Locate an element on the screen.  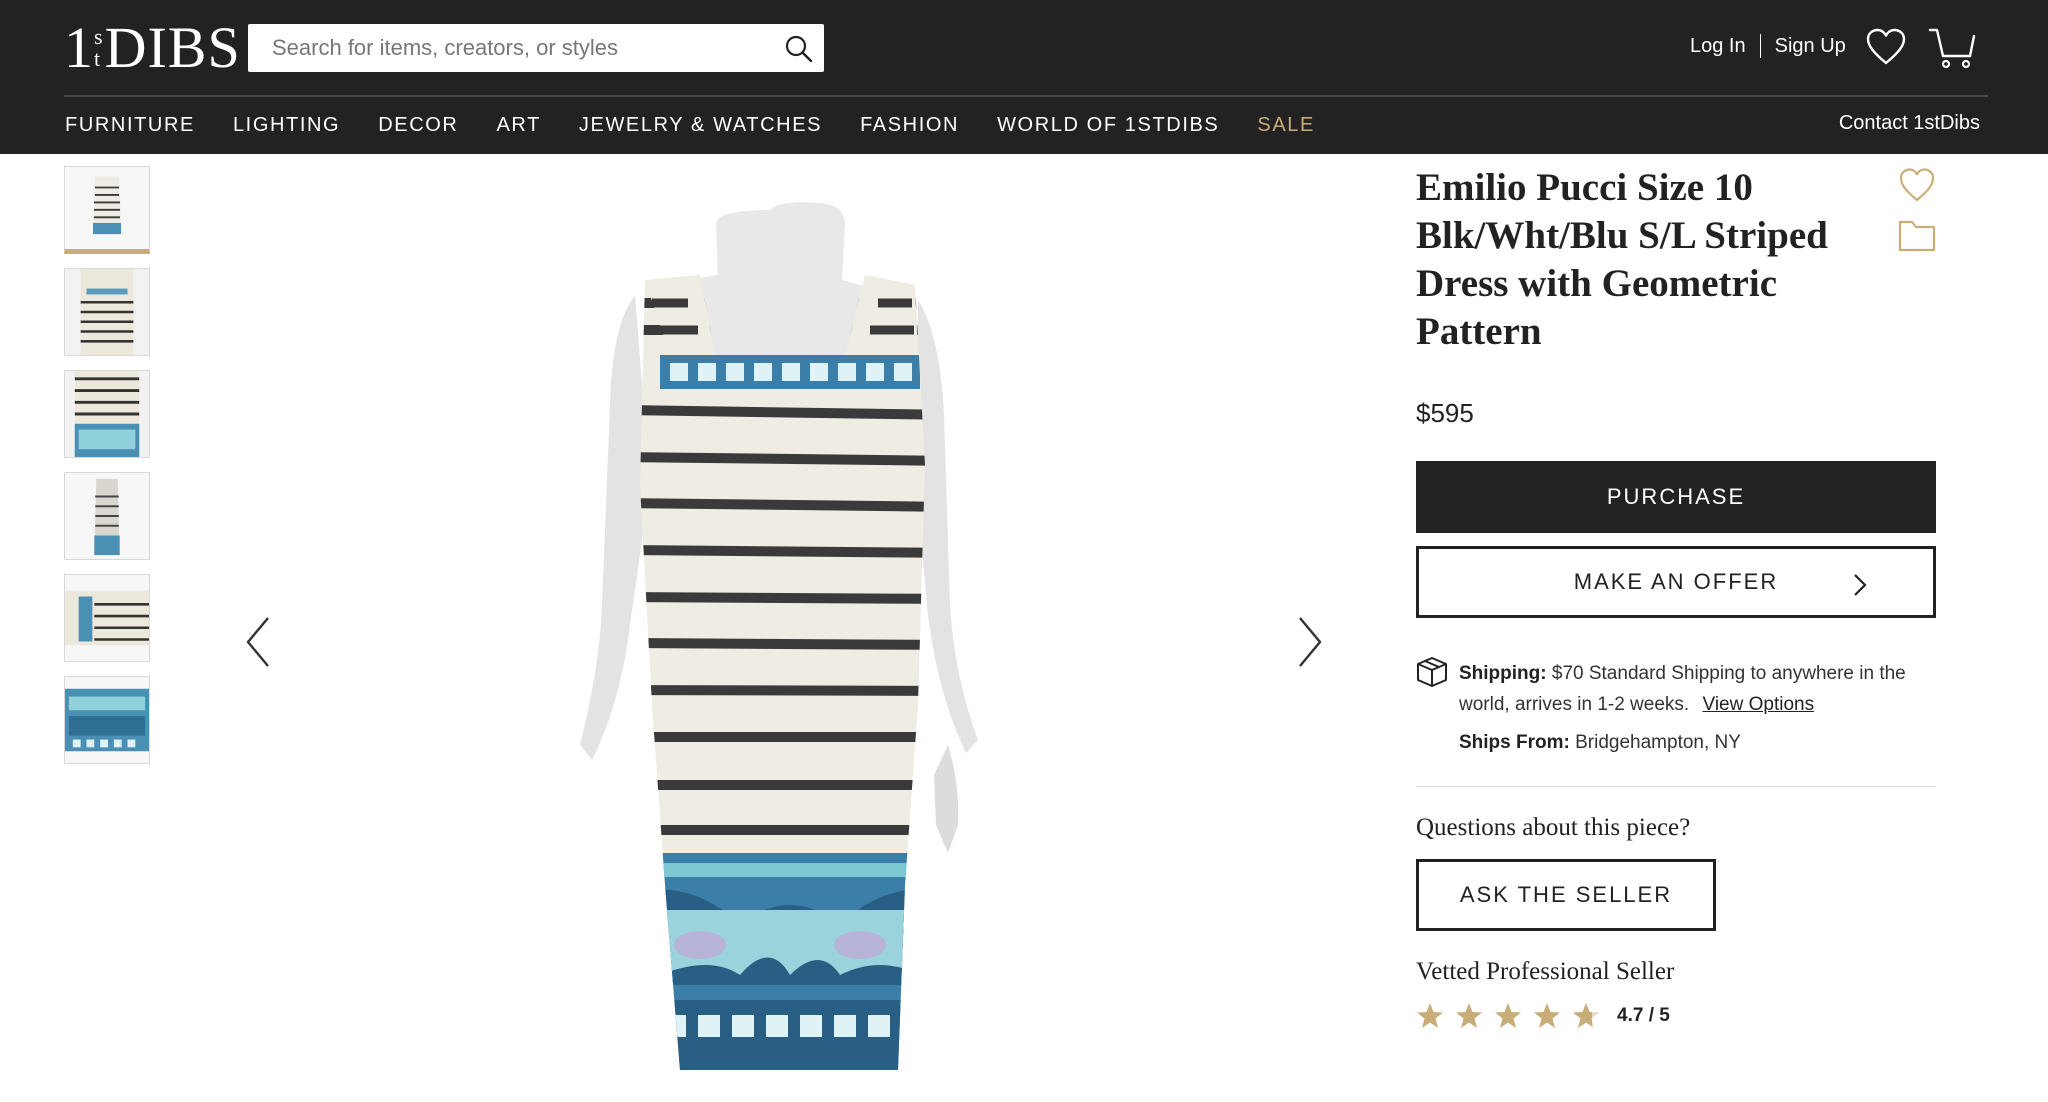
ships-from-label: Ships From: is located at coordinates (1514, 742).